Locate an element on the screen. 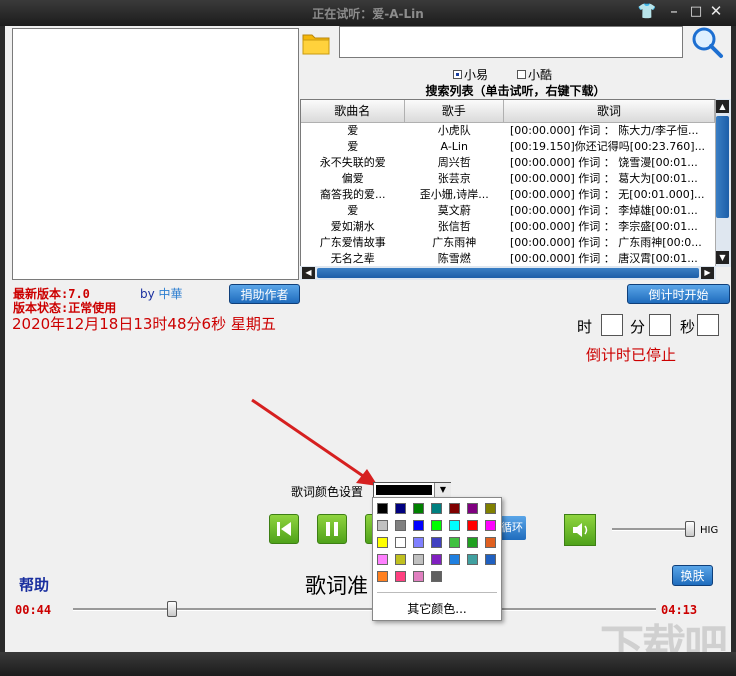  artist-cell: 小虎队 is located at coordinates (454, 130).